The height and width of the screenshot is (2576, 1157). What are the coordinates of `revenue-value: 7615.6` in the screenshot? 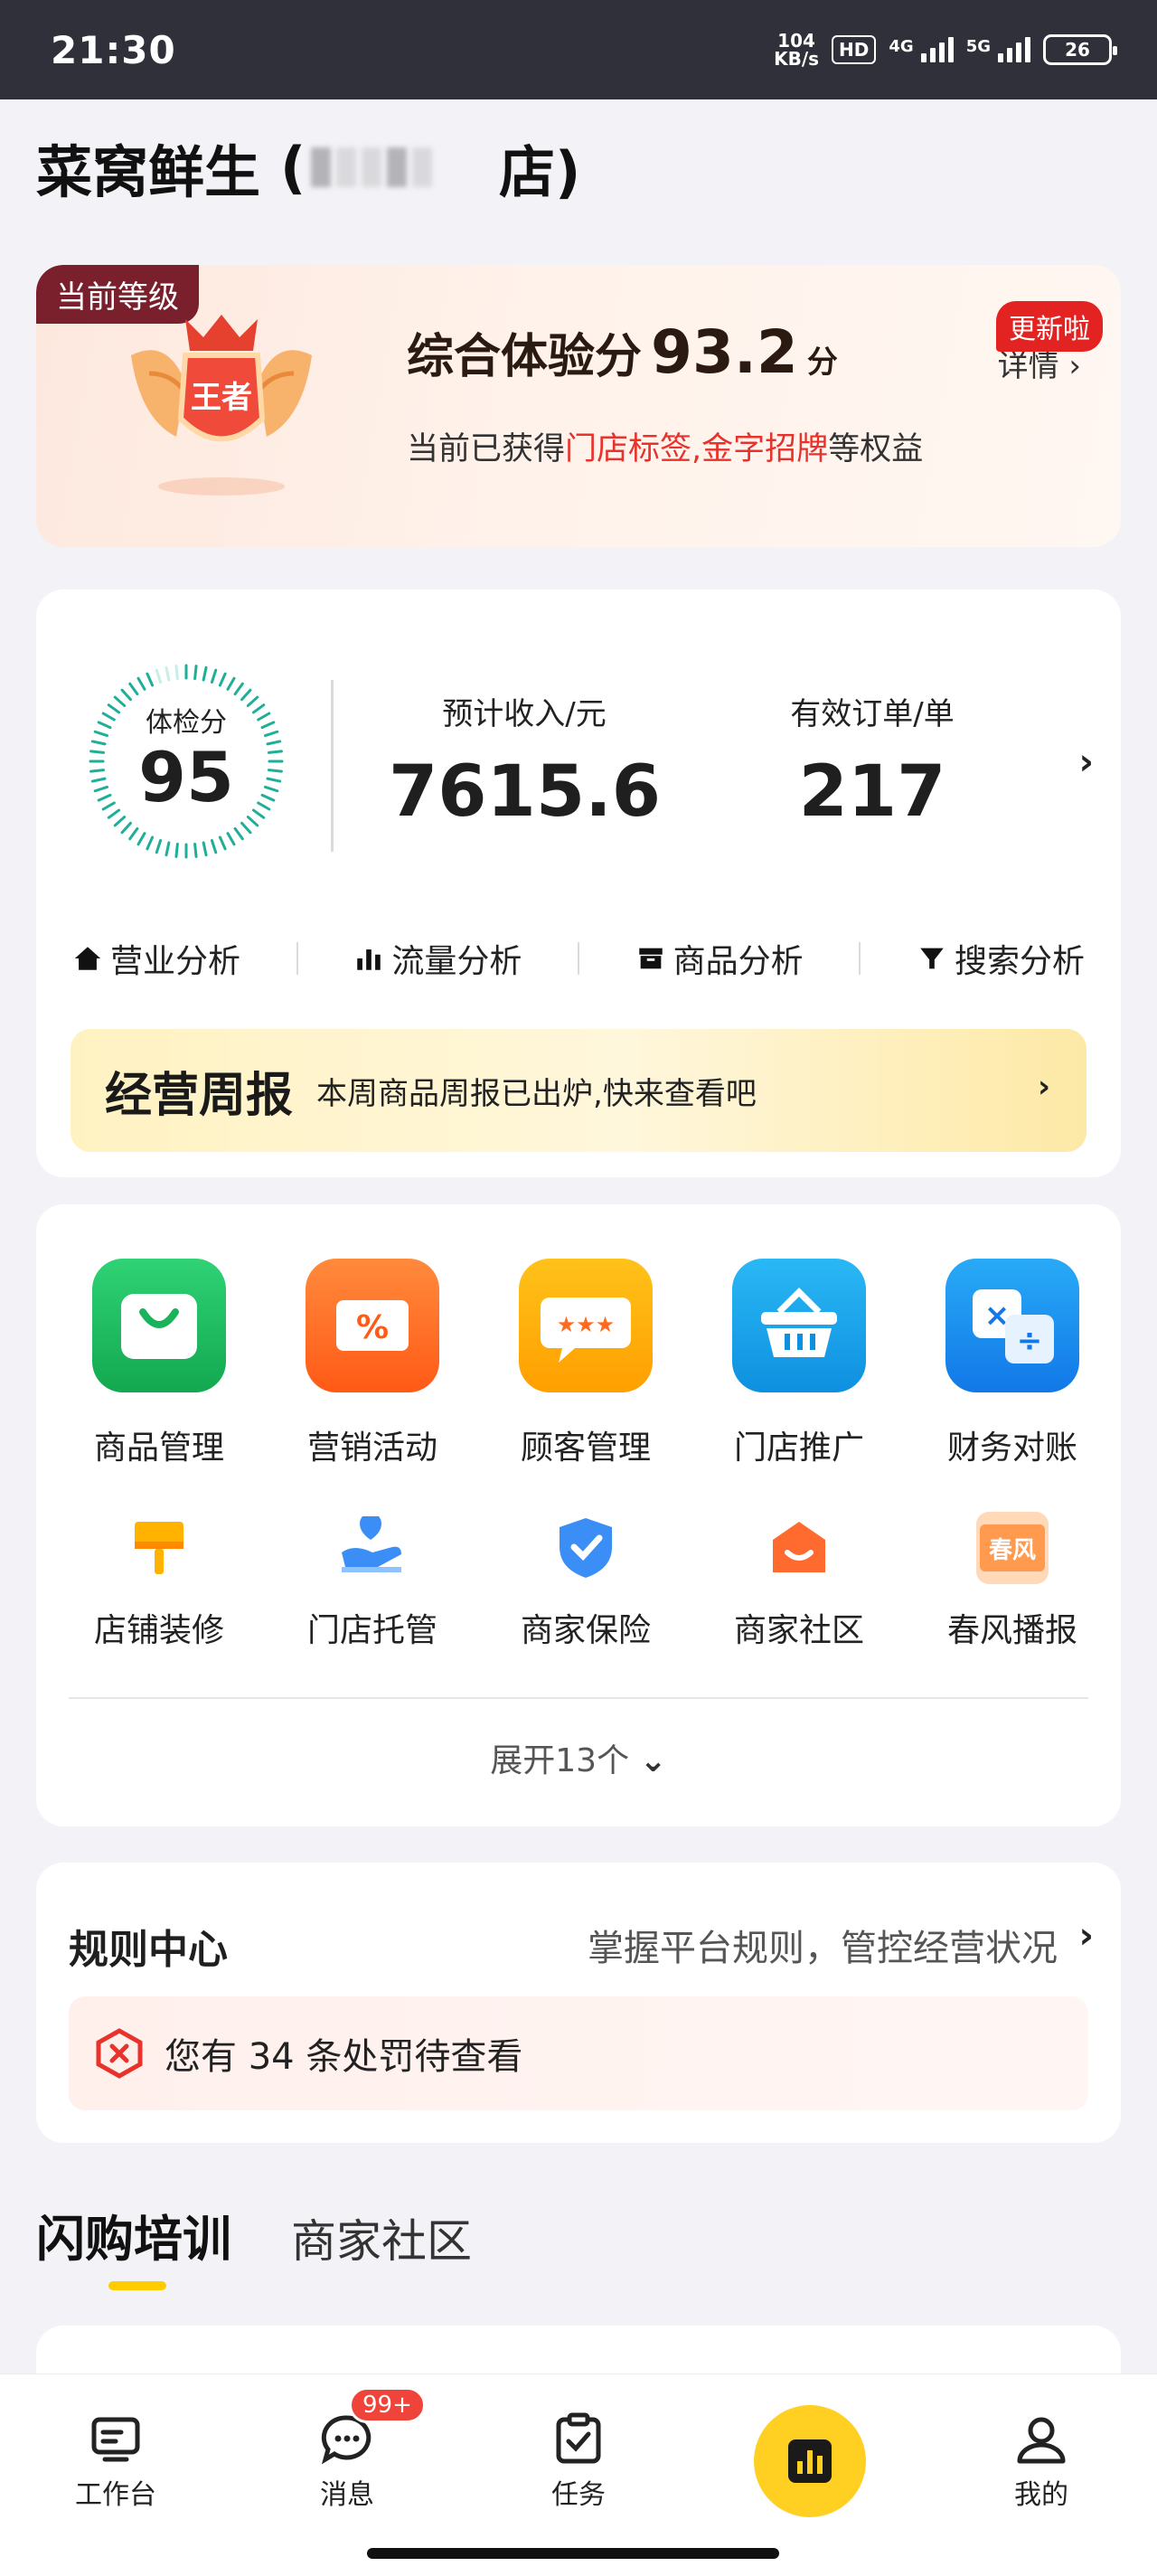 It's located at (525, 792).